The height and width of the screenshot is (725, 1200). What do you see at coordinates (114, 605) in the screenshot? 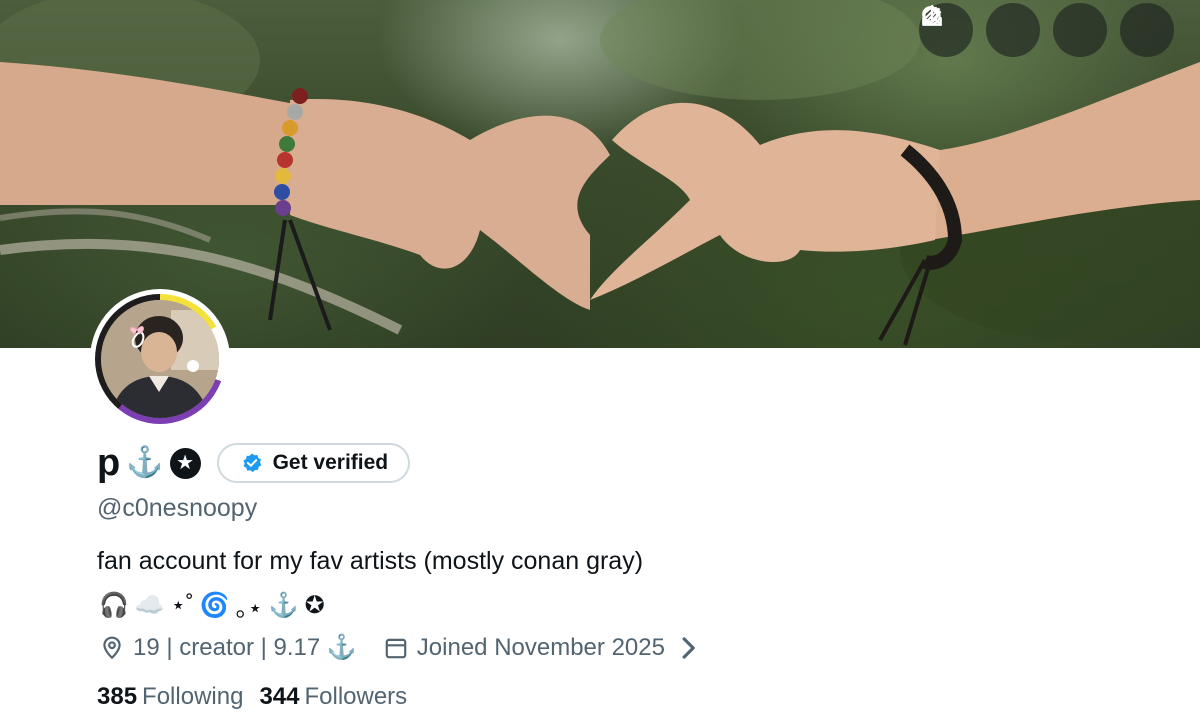
I see `headphones-emoji: 🎧` at bounding box center [114, 605].